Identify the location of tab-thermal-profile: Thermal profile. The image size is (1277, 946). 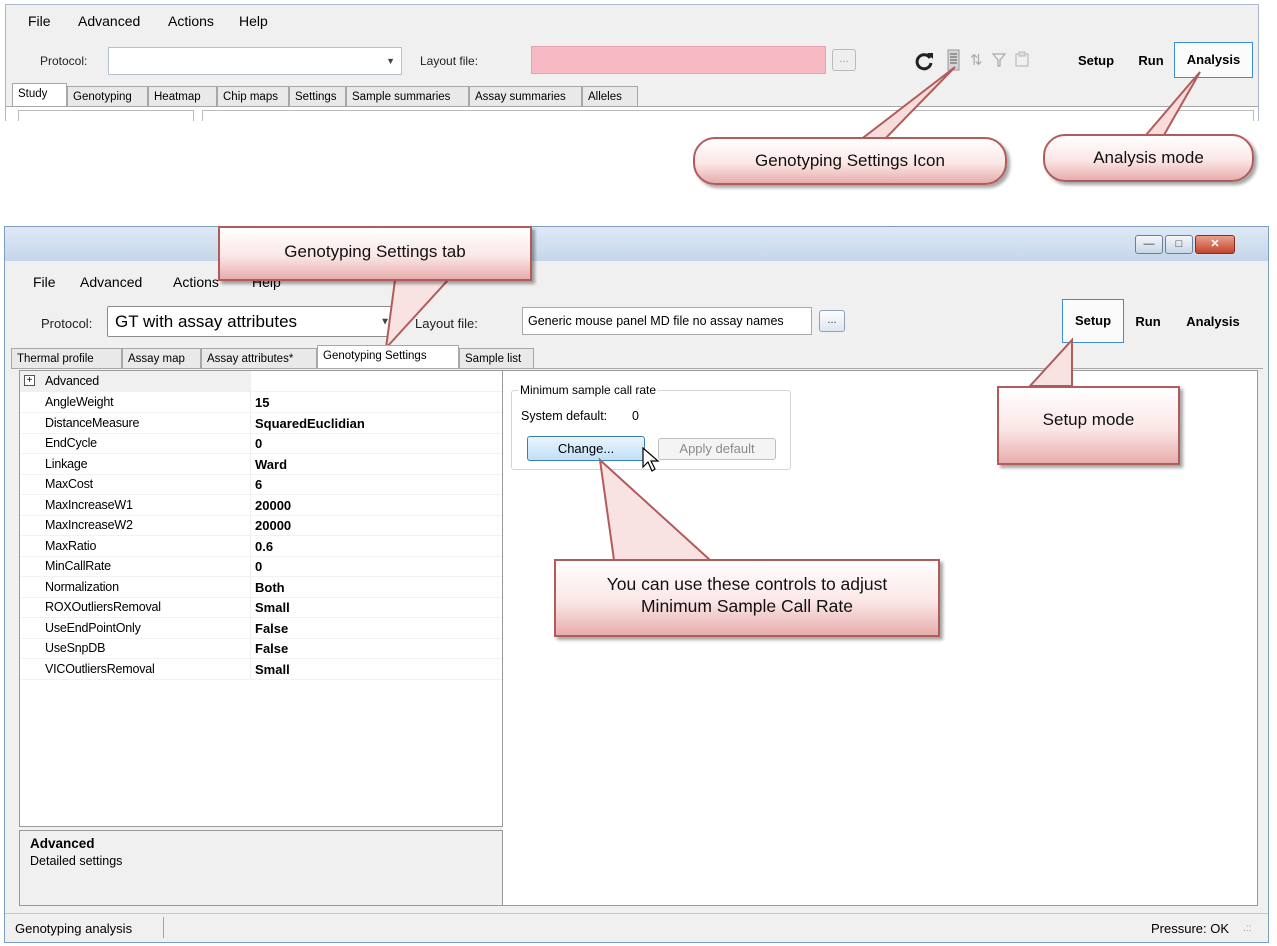
(66, 358).